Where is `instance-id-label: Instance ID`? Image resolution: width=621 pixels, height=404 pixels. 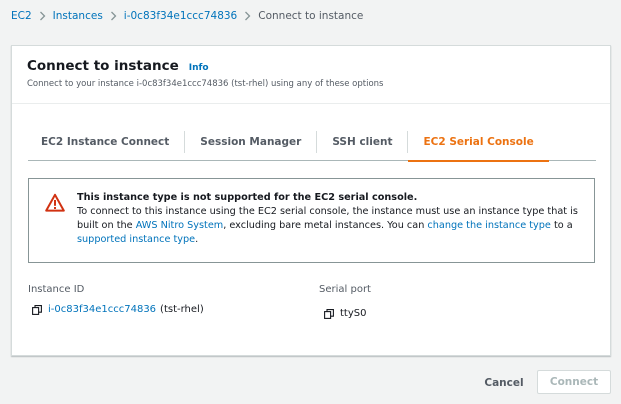
instance-id-label: Instance ID is located at coordinates (56, 289).